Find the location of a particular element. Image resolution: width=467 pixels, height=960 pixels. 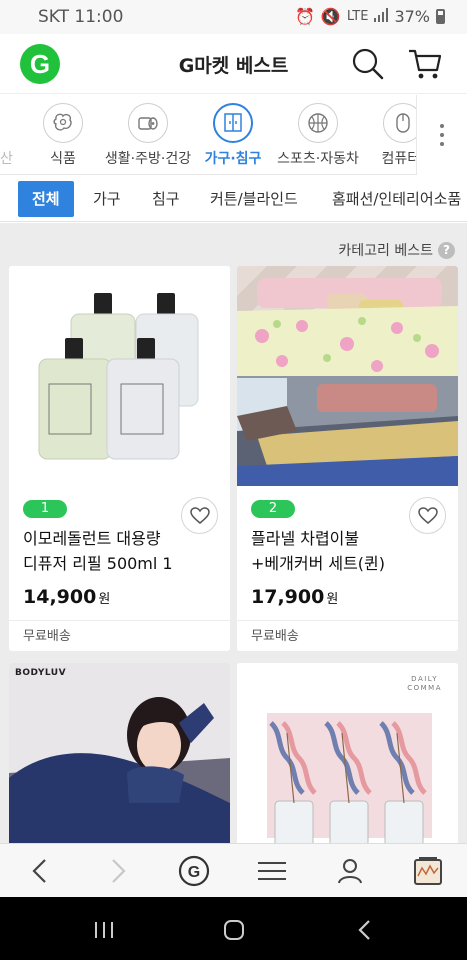

category-best-label: 카테고리 베스트 ? is located at coordinates (396, 250).